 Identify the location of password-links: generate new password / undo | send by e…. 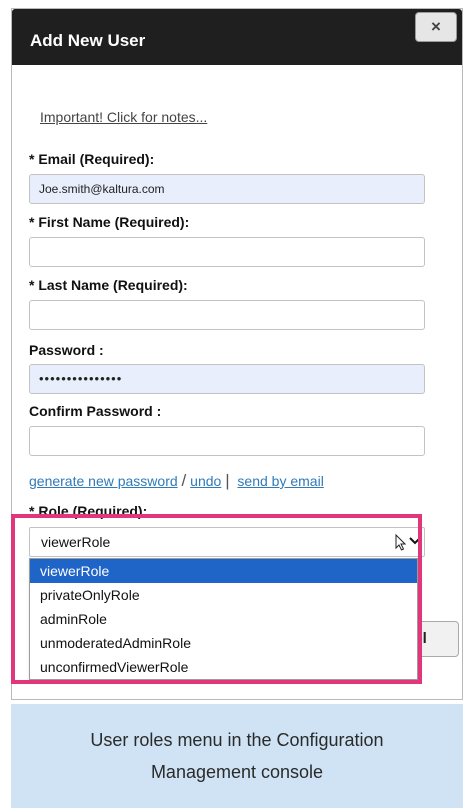
(176, 481).